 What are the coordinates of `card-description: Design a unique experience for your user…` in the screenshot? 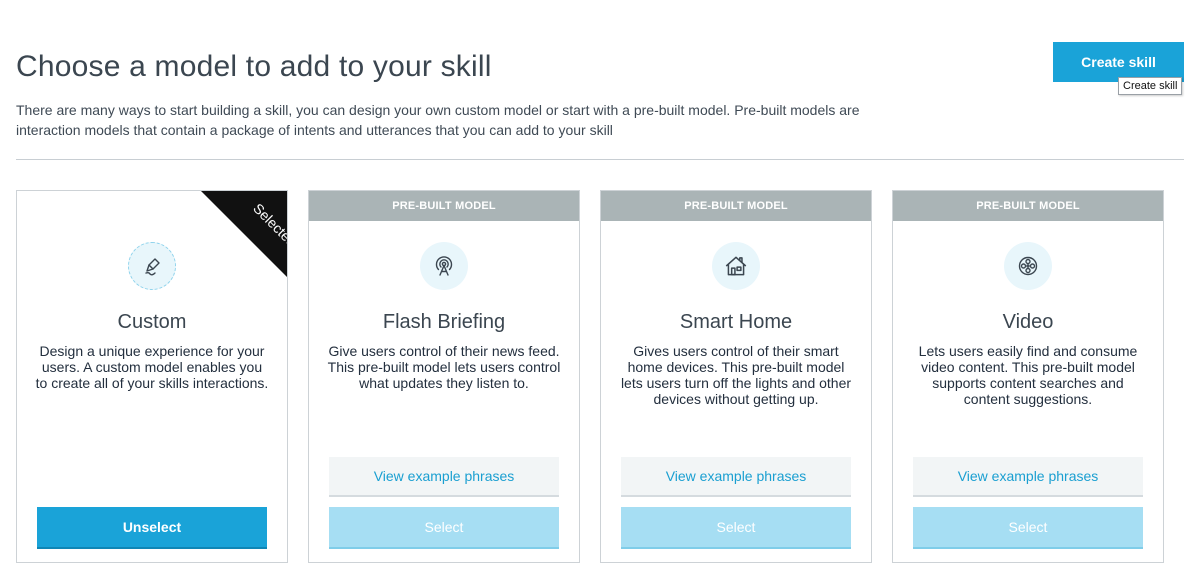 It's located at (152, 367).